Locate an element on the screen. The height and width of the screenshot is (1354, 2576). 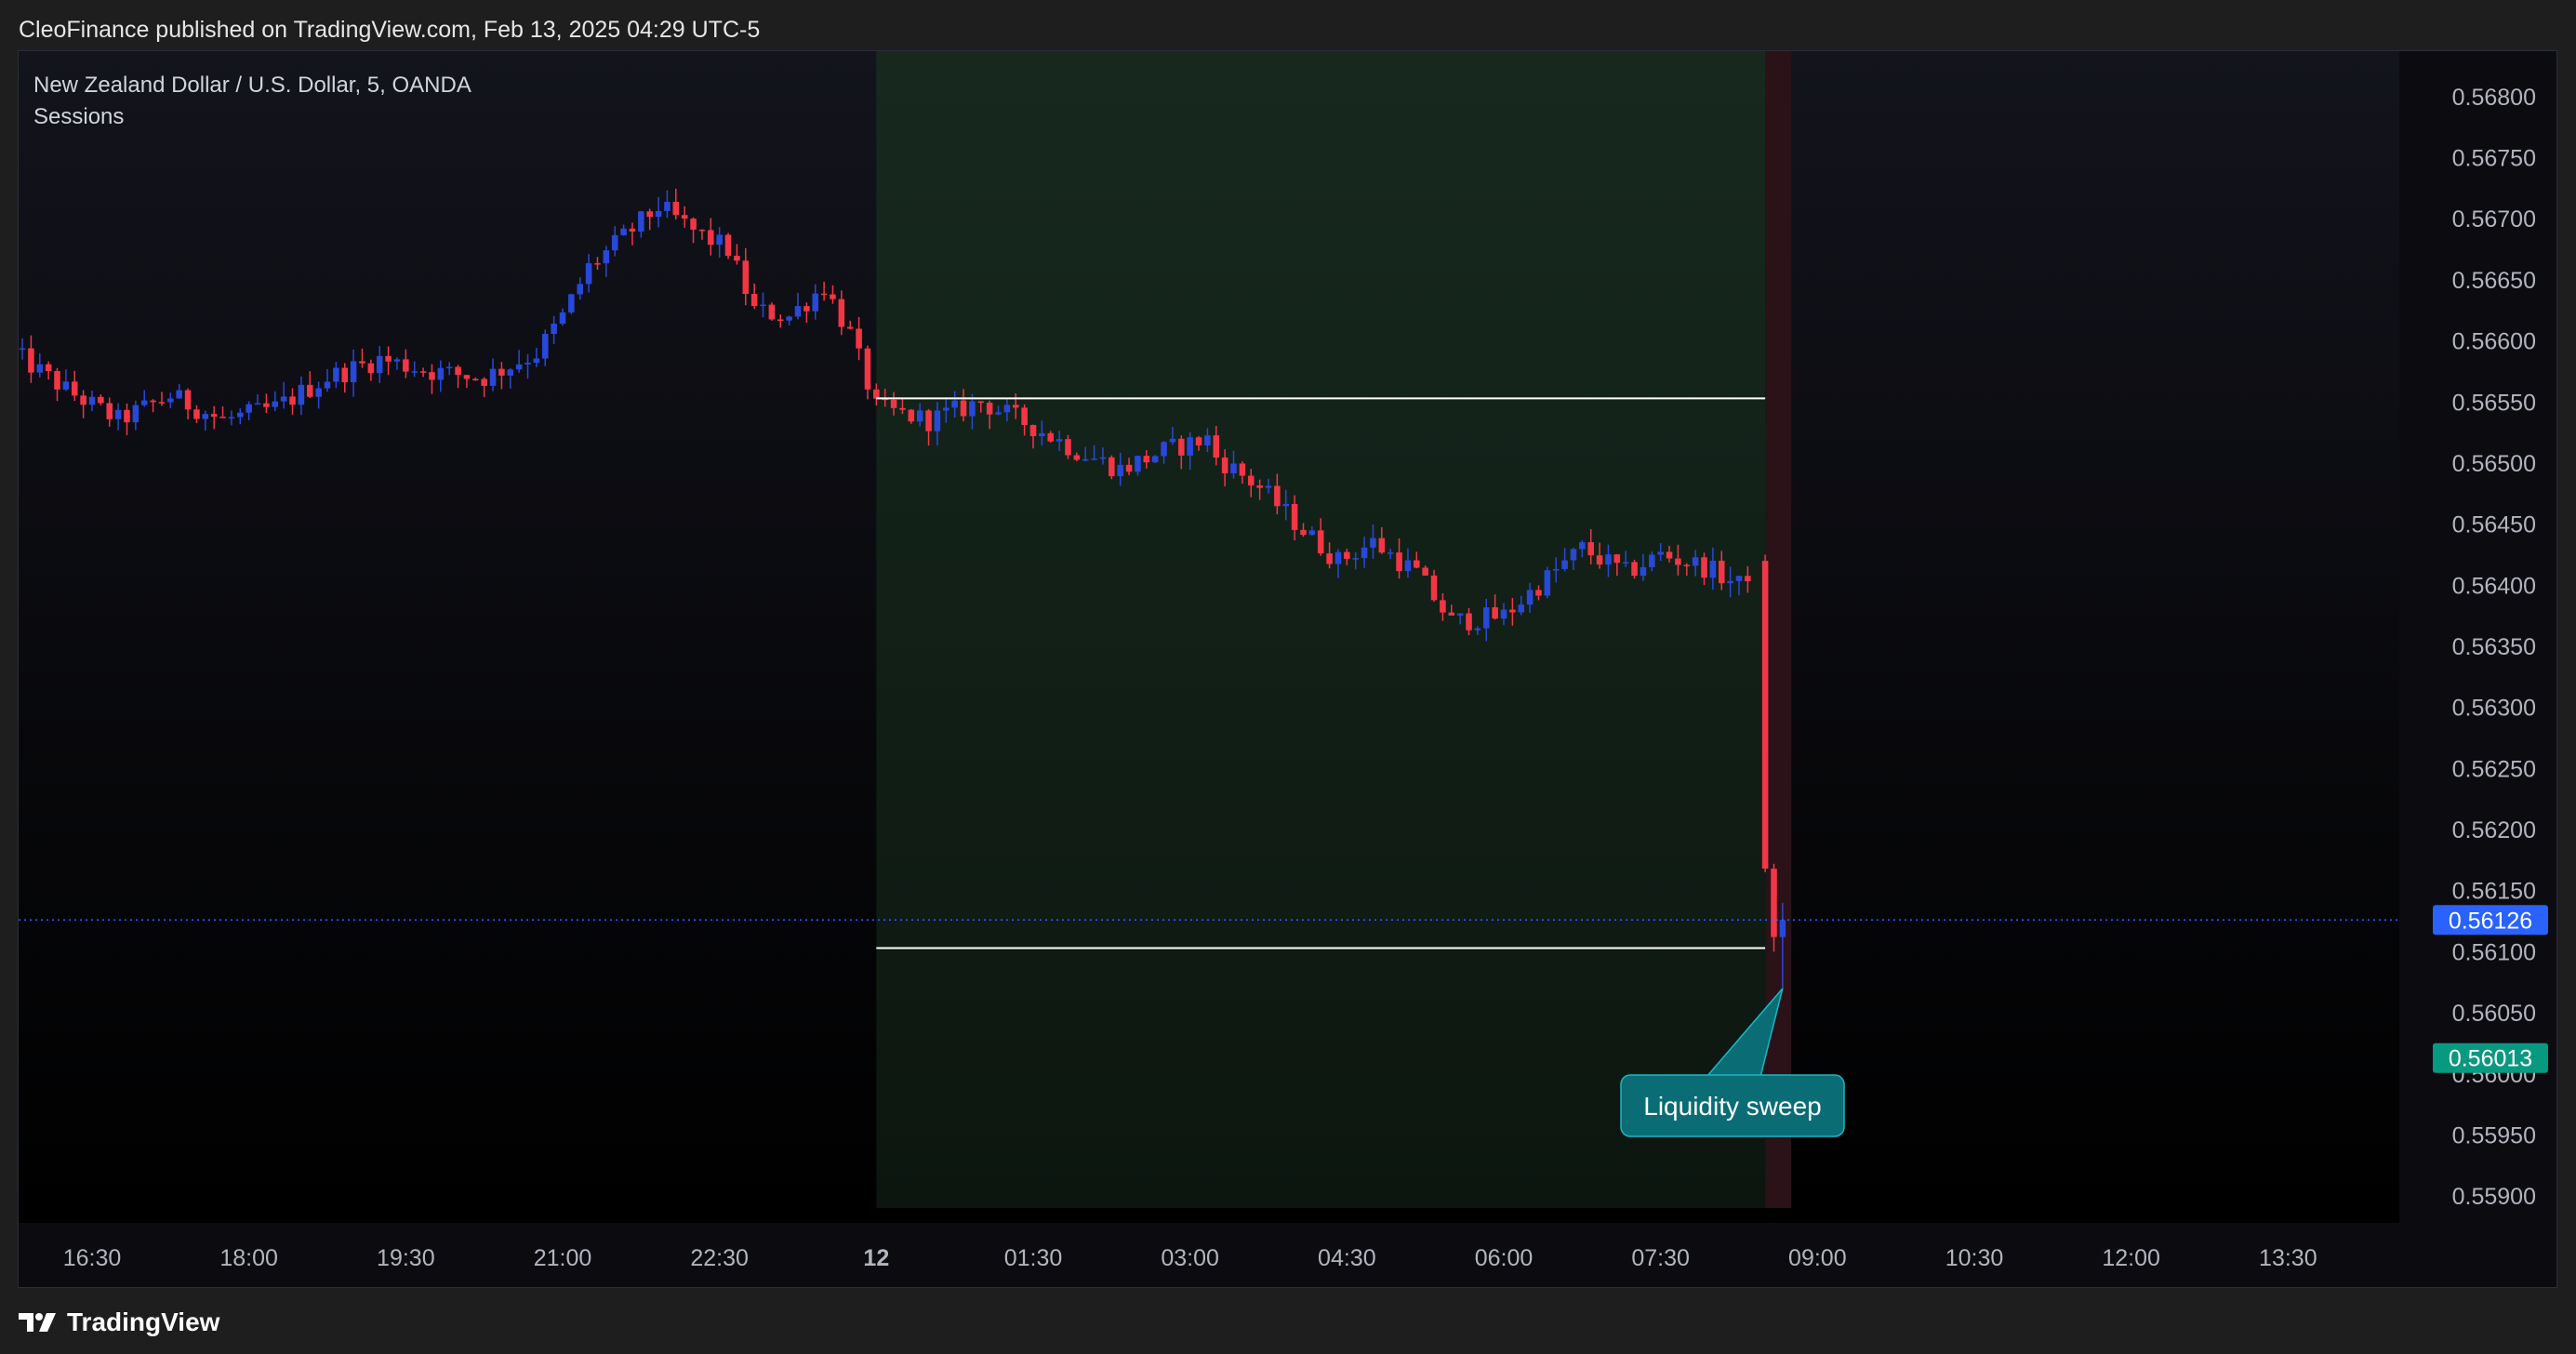
y-tick-label: 0.56400 is located at coordinates (2494, 586).